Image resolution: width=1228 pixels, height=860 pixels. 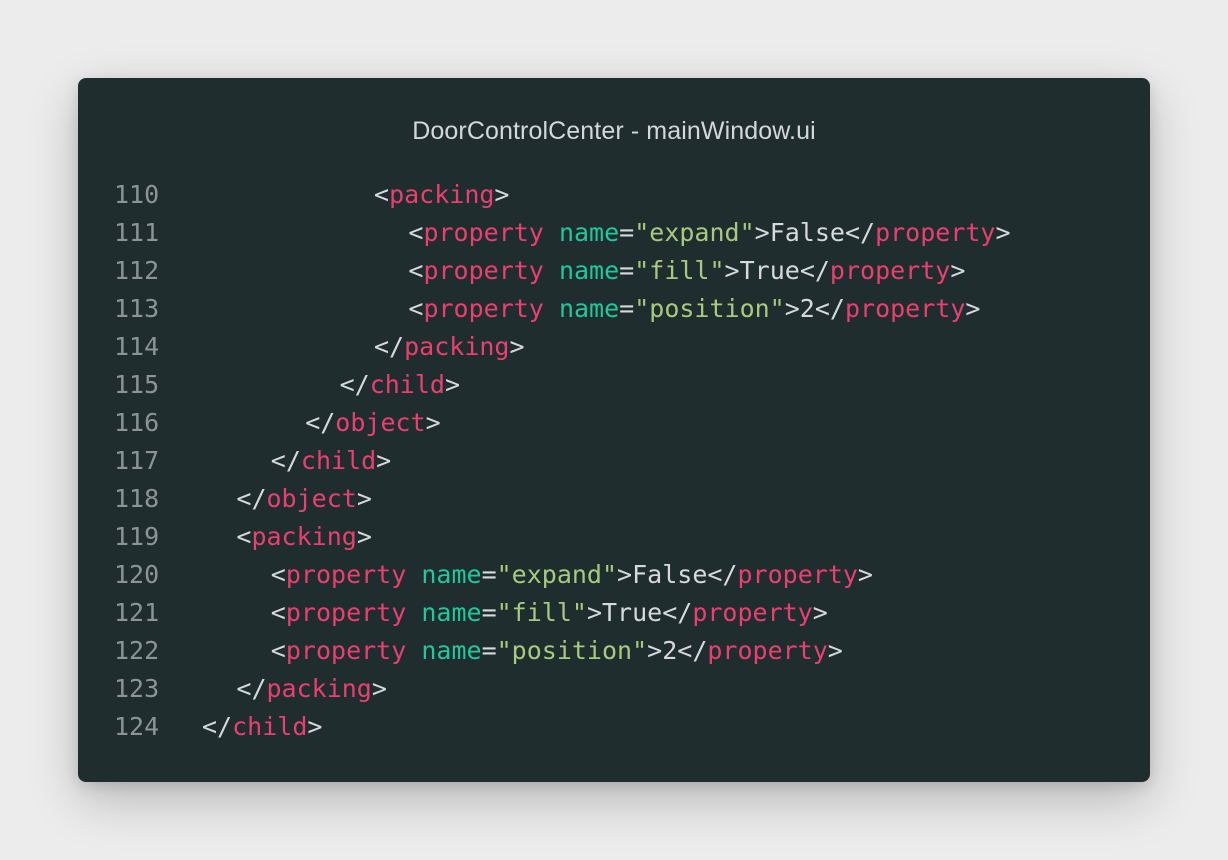 What do you see at coordinates (614, 499) in the screenshot?
I see `code-line: 118 </object>` at bounding box center [614, 499].